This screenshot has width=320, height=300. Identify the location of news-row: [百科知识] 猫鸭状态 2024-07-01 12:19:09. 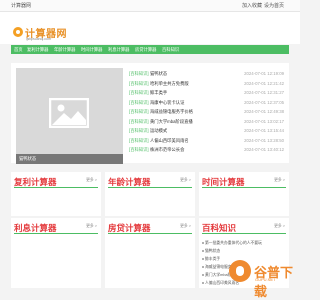
(206, 75).